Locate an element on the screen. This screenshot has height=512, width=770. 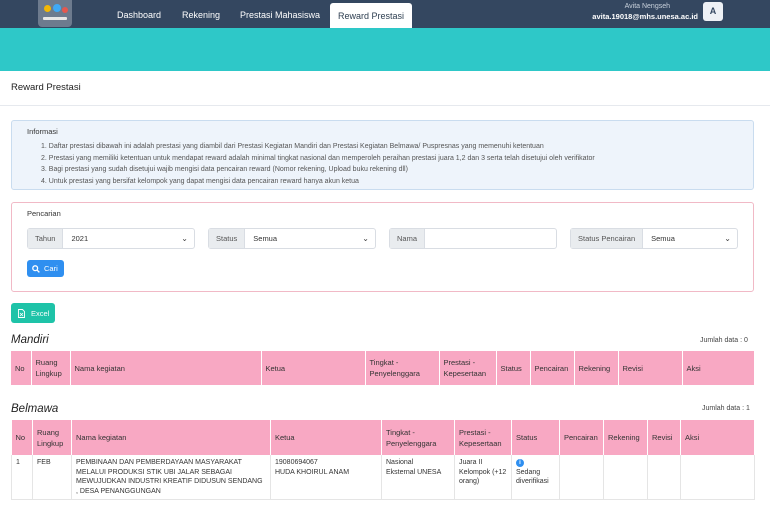
ketua-nama: HUDA KHOIRUL ANAM is located at coordinates (312, 472).